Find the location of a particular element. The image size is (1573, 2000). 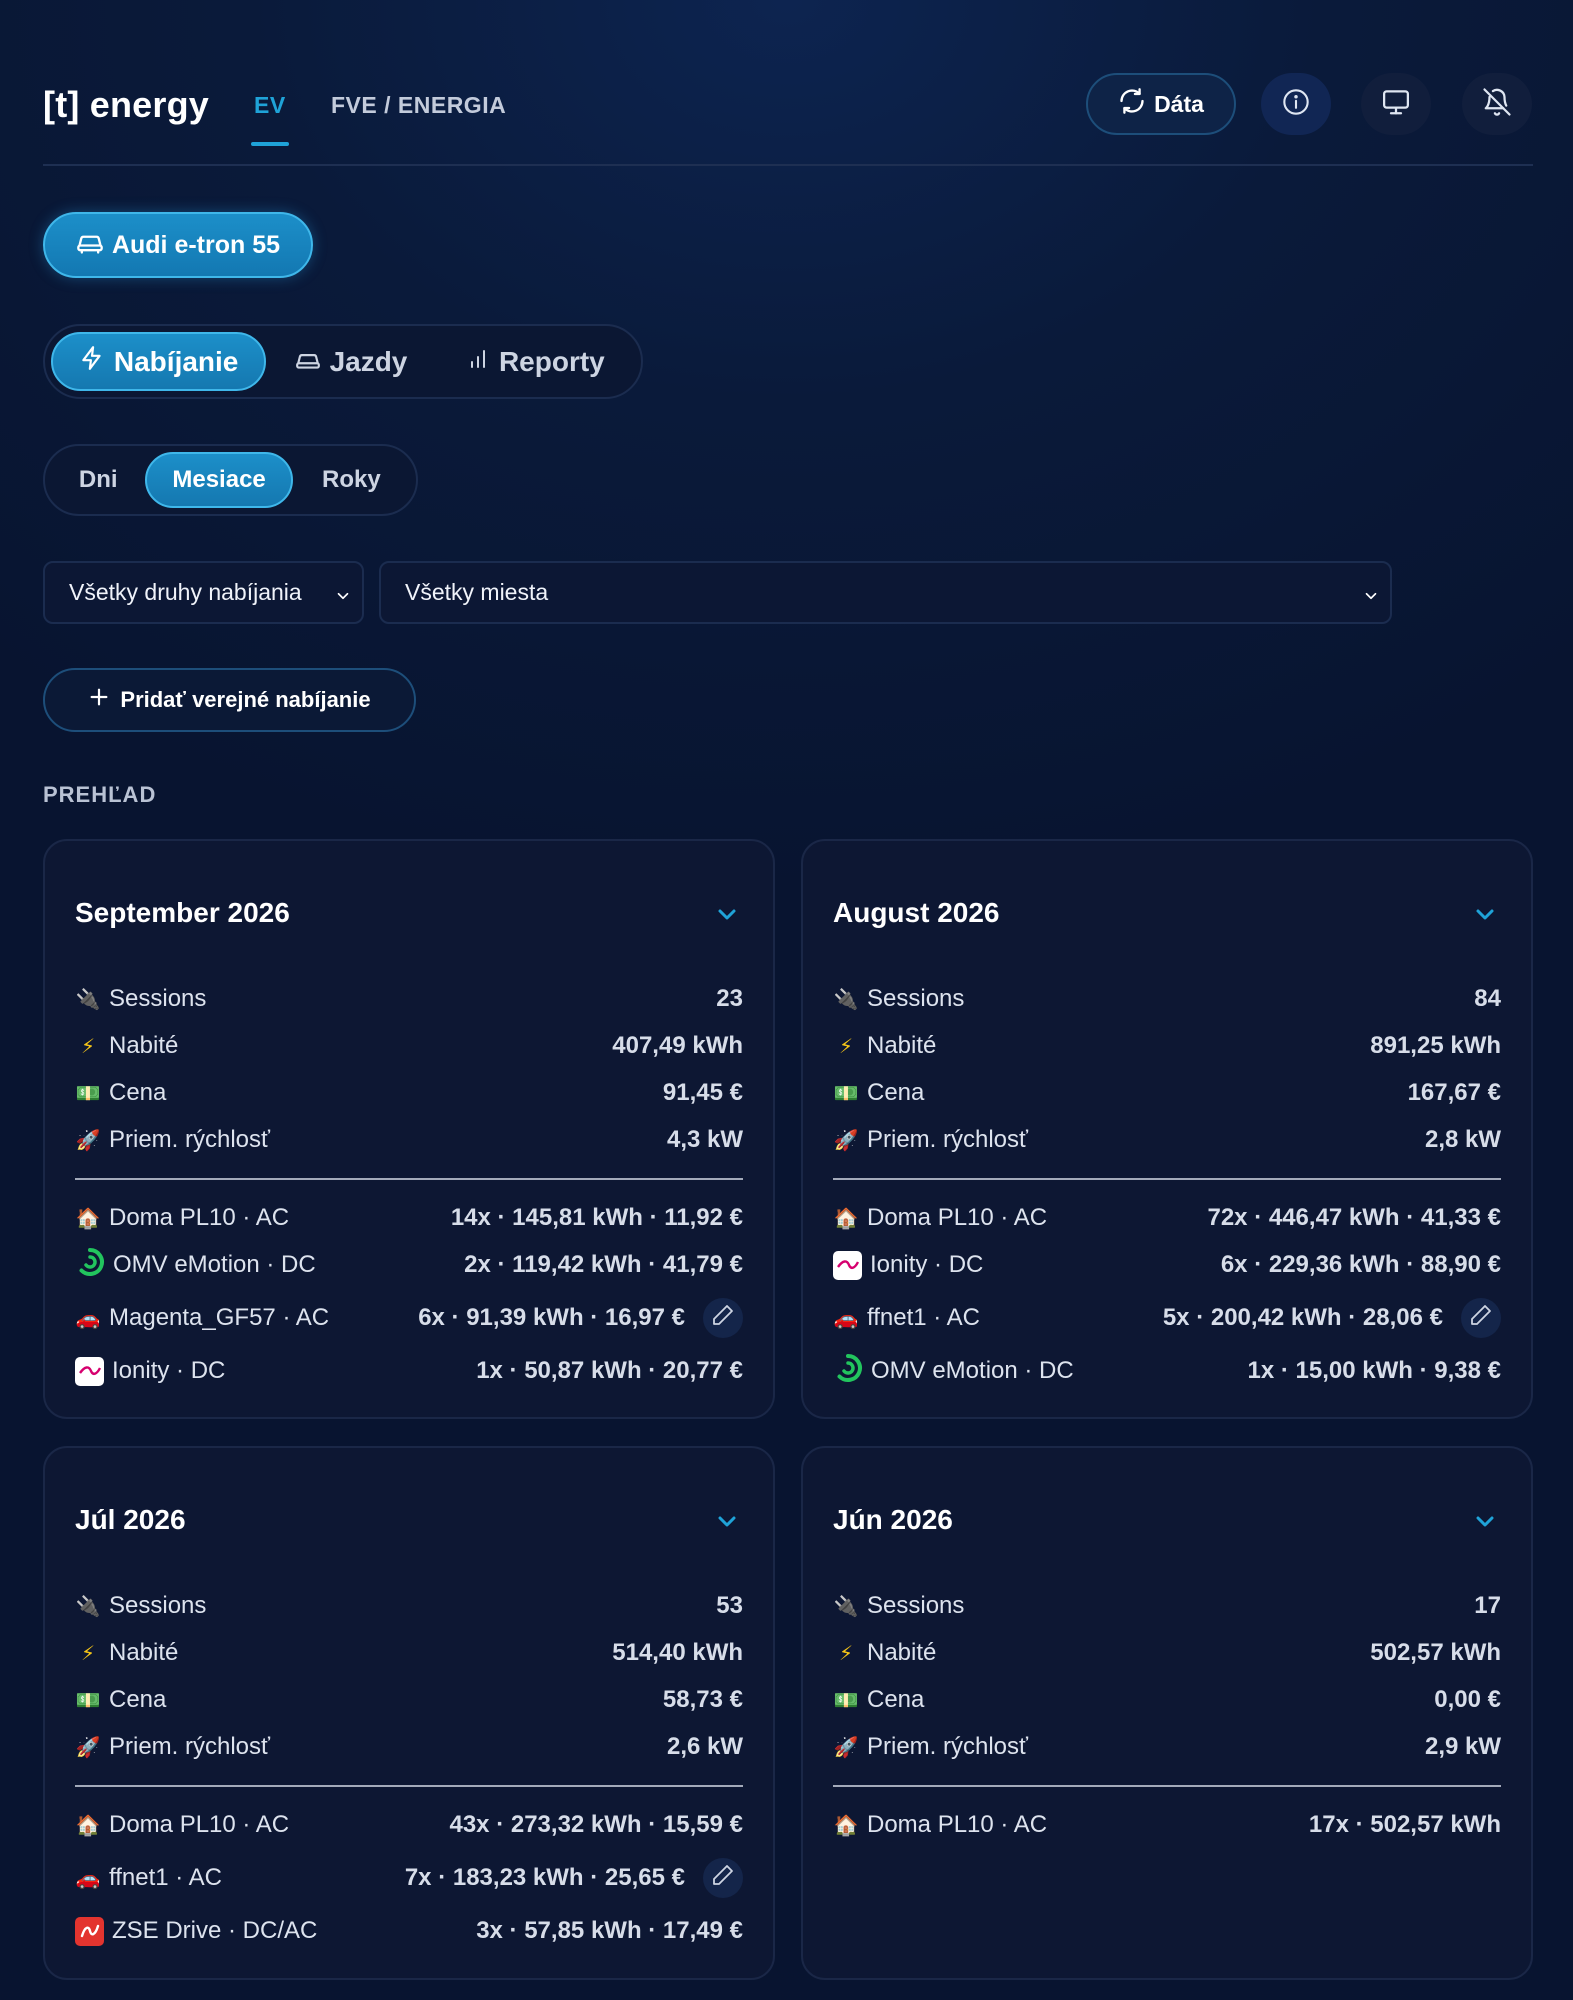

stat-row-charged: ⚡ Nabité 502,57 kWh is located at coordinates (1167, 1653).